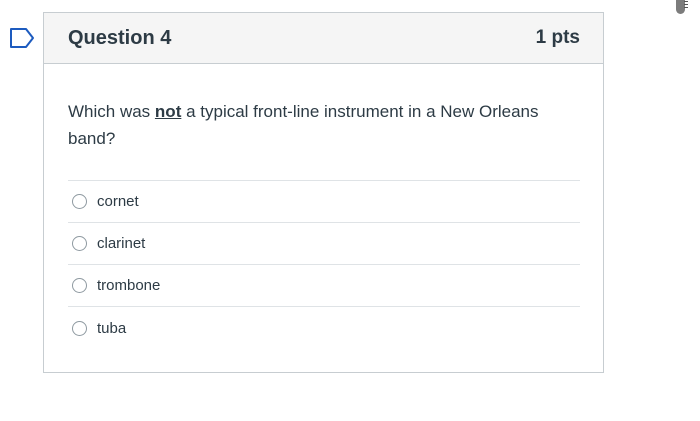 The image size is (700, 421). Describe the element at coordinates (324, 286) in the screenshot. I see `answer-option-trombone: trombone` at that location.